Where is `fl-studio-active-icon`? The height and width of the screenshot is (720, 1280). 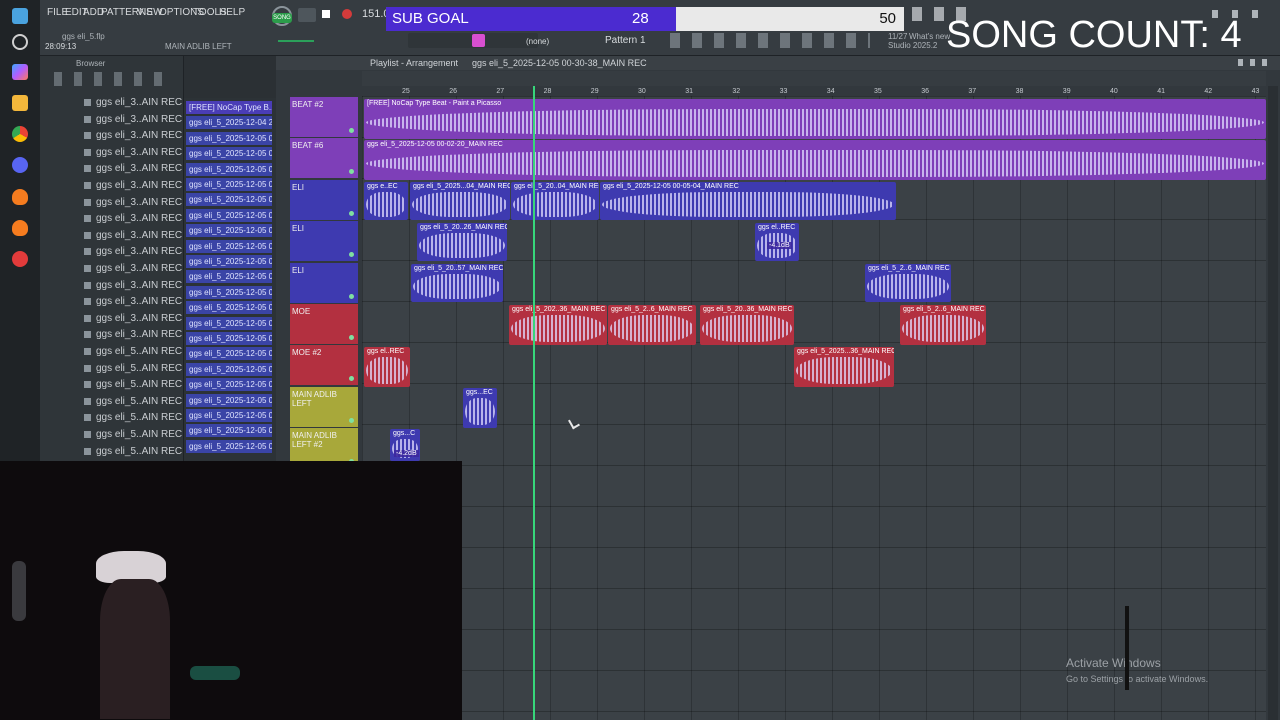 fl-studio-active-icon is located at coordinates (20, 228).